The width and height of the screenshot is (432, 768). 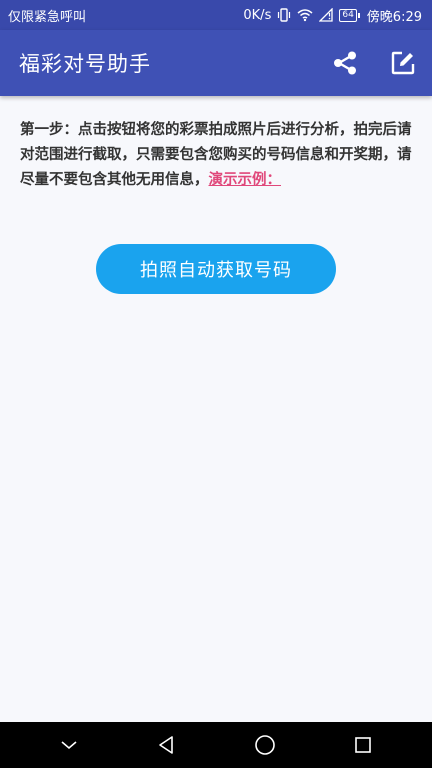 What do you see at coordinates (394, 17) in the screenshot?
I see `clock: 傍晚6:29` at bounding box center [394, 17].